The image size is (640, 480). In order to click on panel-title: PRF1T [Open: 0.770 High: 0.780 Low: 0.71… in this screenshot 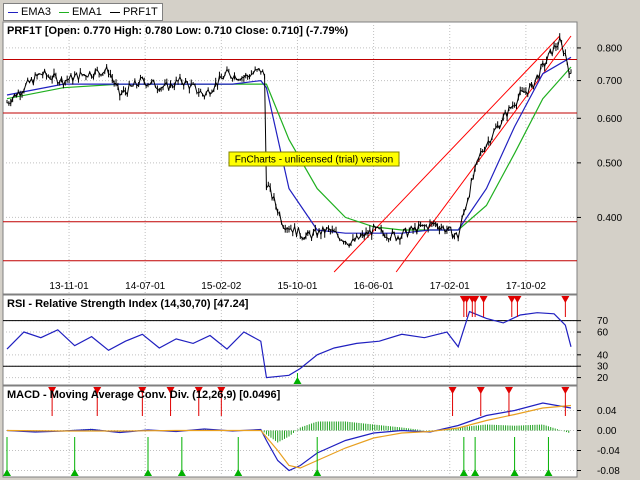, I will do `click(177, 31)`.